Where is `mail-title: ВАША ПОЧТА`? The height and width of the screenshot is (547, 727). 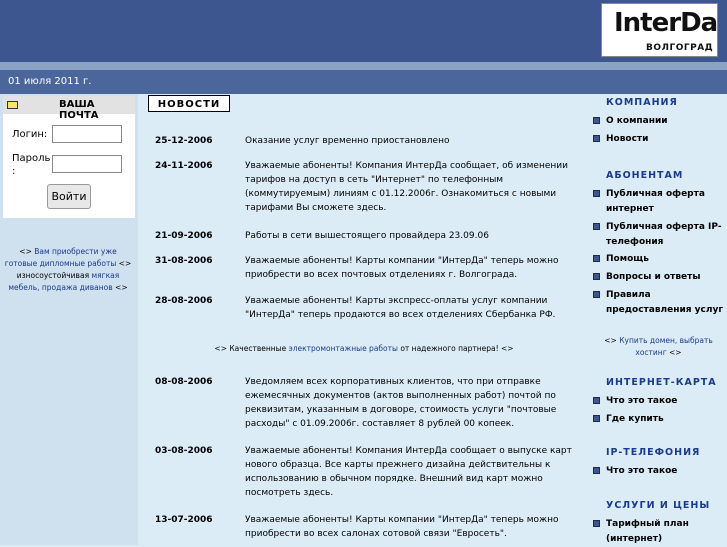 mail-title: ВАША ПОЧТА is located at coordinates (79, 110).